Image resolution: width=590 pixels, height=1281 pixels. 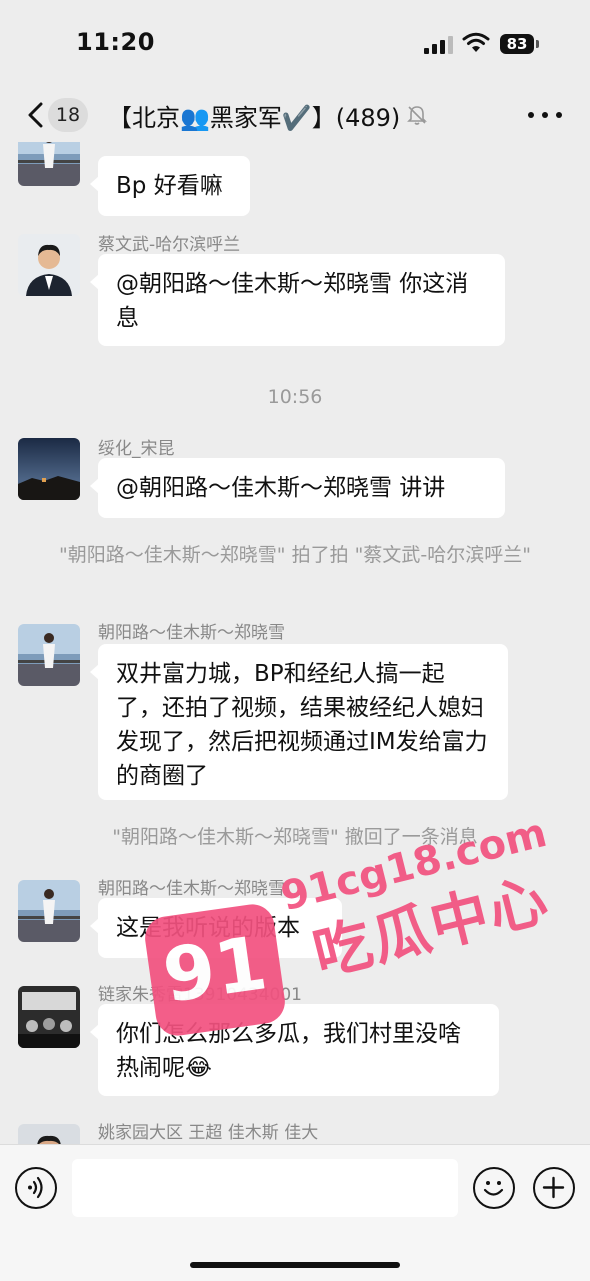 I want to click on message-timestamp: 10:56, so click(x=295, y=397).